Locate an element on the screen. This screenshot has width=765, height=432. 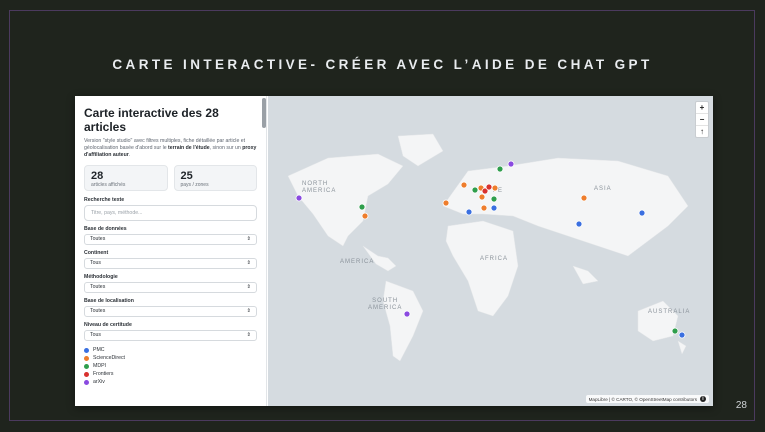
select-database: Toutes ⇕ is located at coordinates (170, 239).